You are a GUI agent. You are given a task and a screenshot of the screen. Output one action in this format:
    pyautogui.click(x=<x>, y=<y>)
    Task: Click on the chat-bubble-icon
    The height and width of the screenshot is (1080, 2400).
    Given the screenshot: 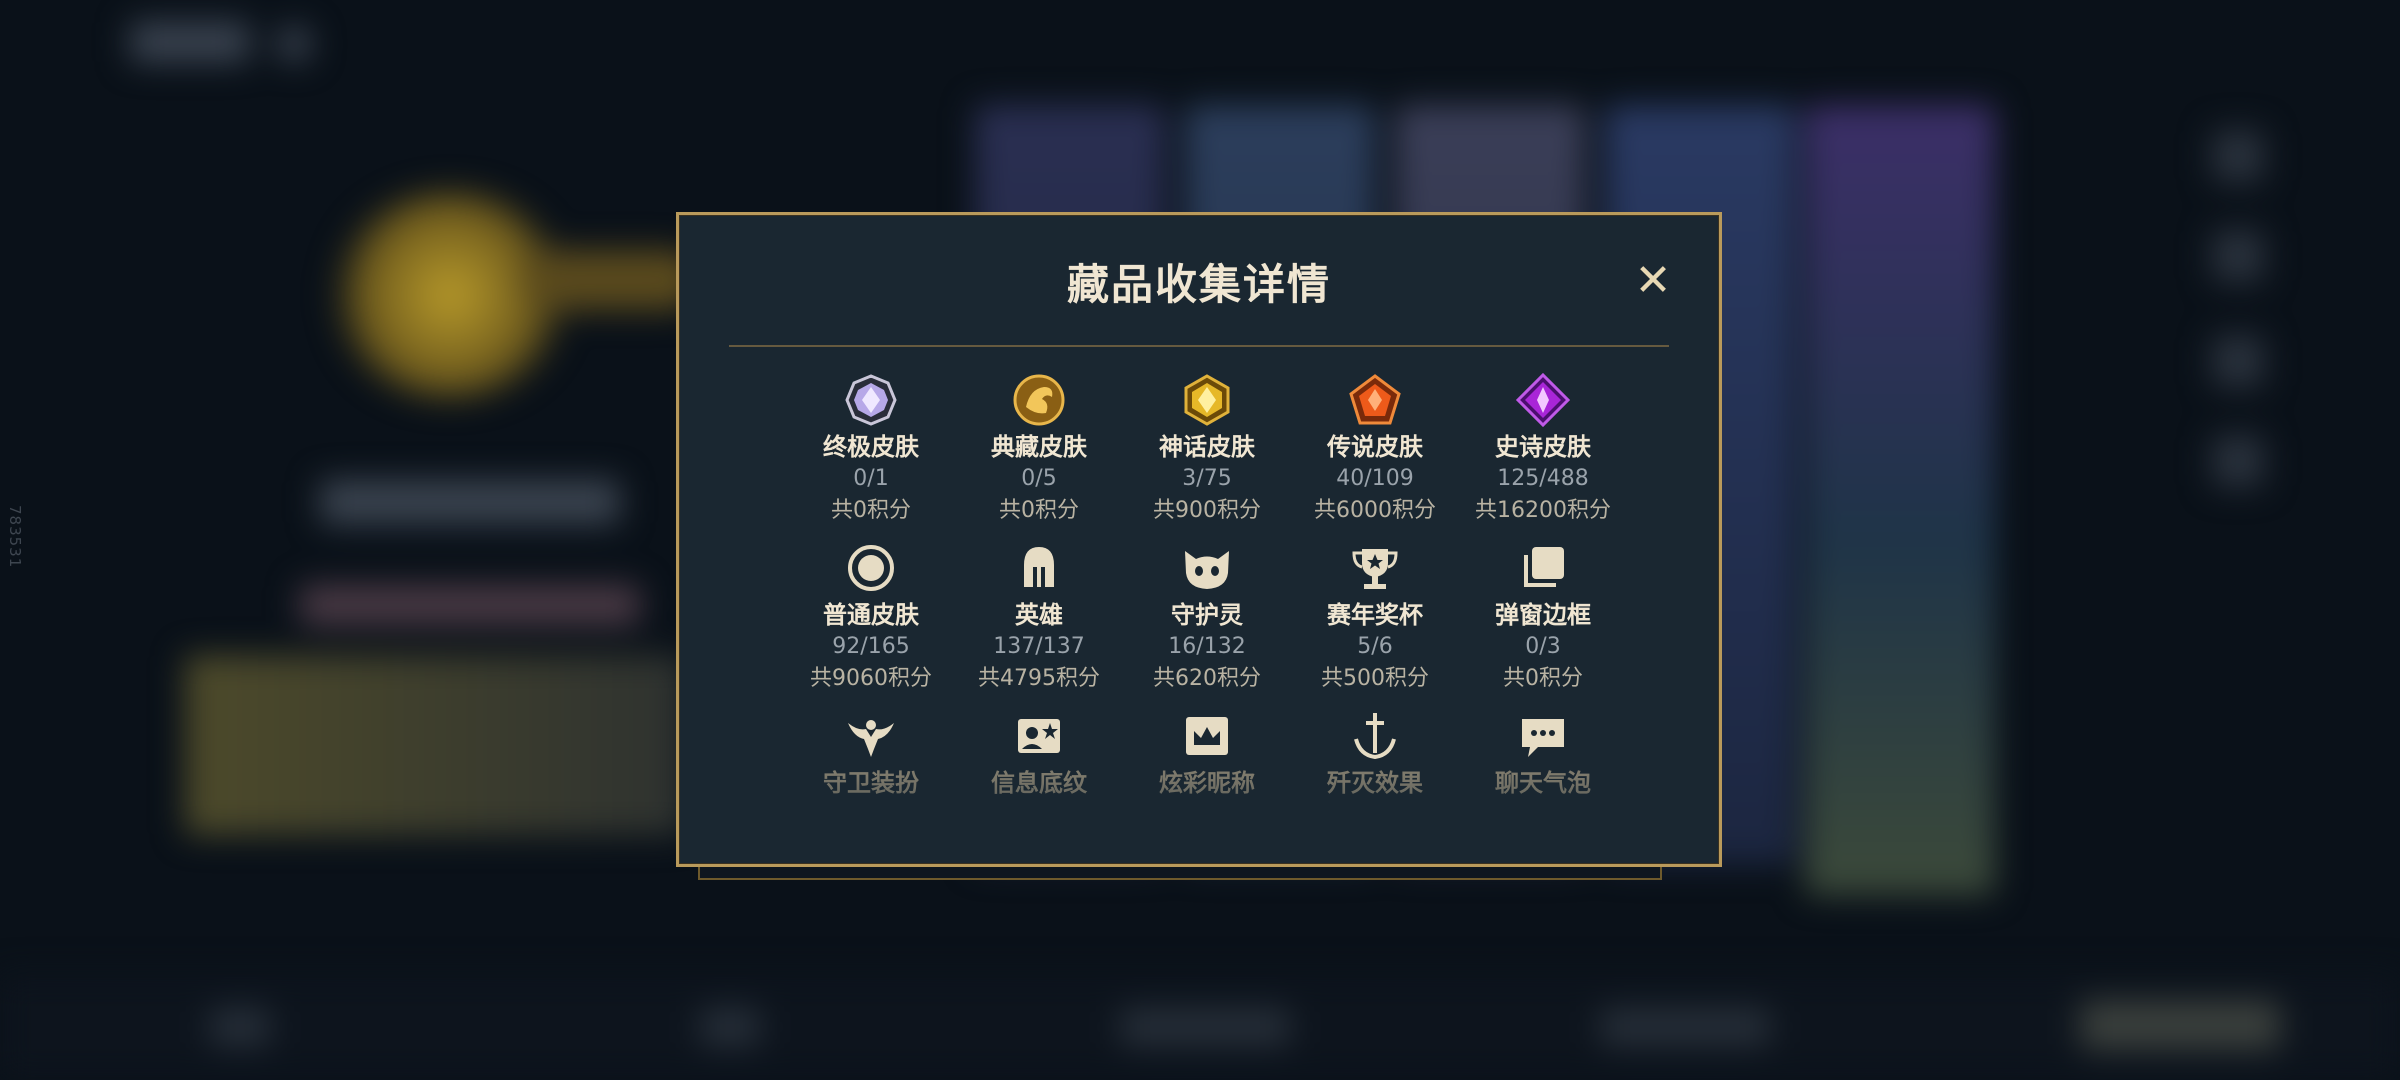 What is the action you would take?
    pyautogui.click(x=1543, y=738)
    